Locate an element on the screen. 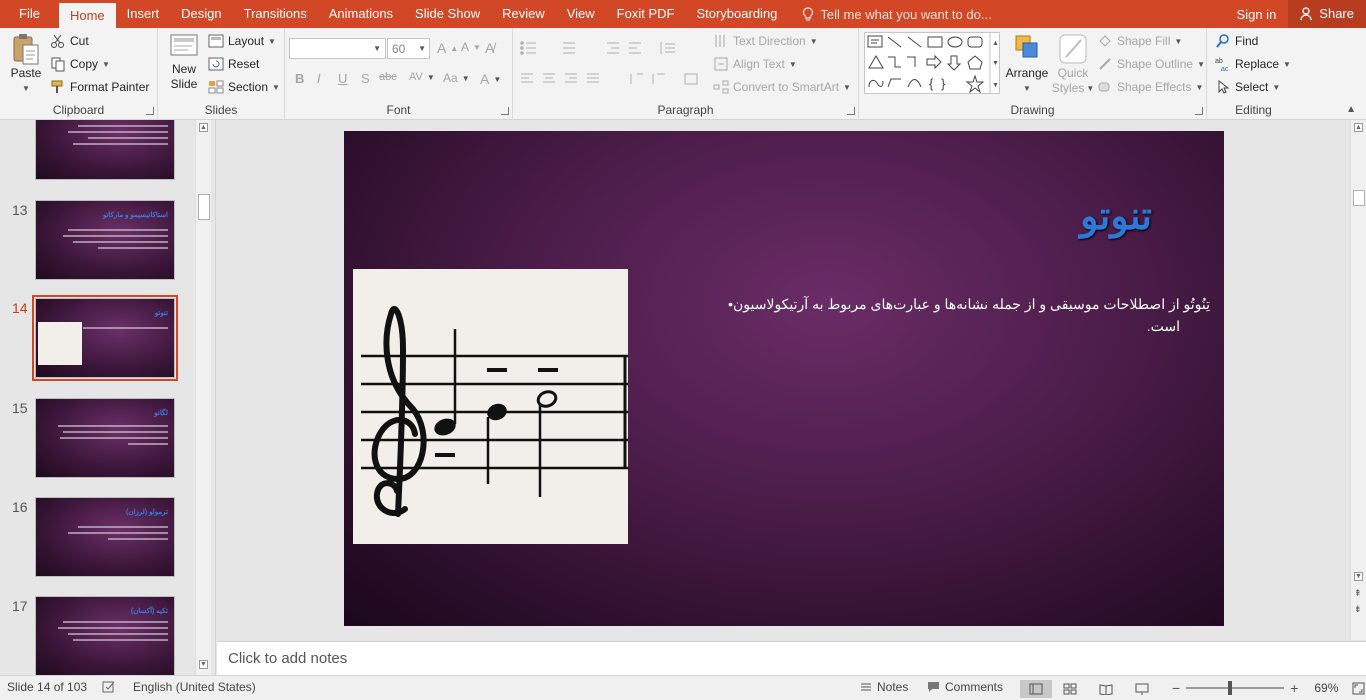 This screenshot has width=1366, height=700. tab-design: Design is located at coordinates (201, 14).